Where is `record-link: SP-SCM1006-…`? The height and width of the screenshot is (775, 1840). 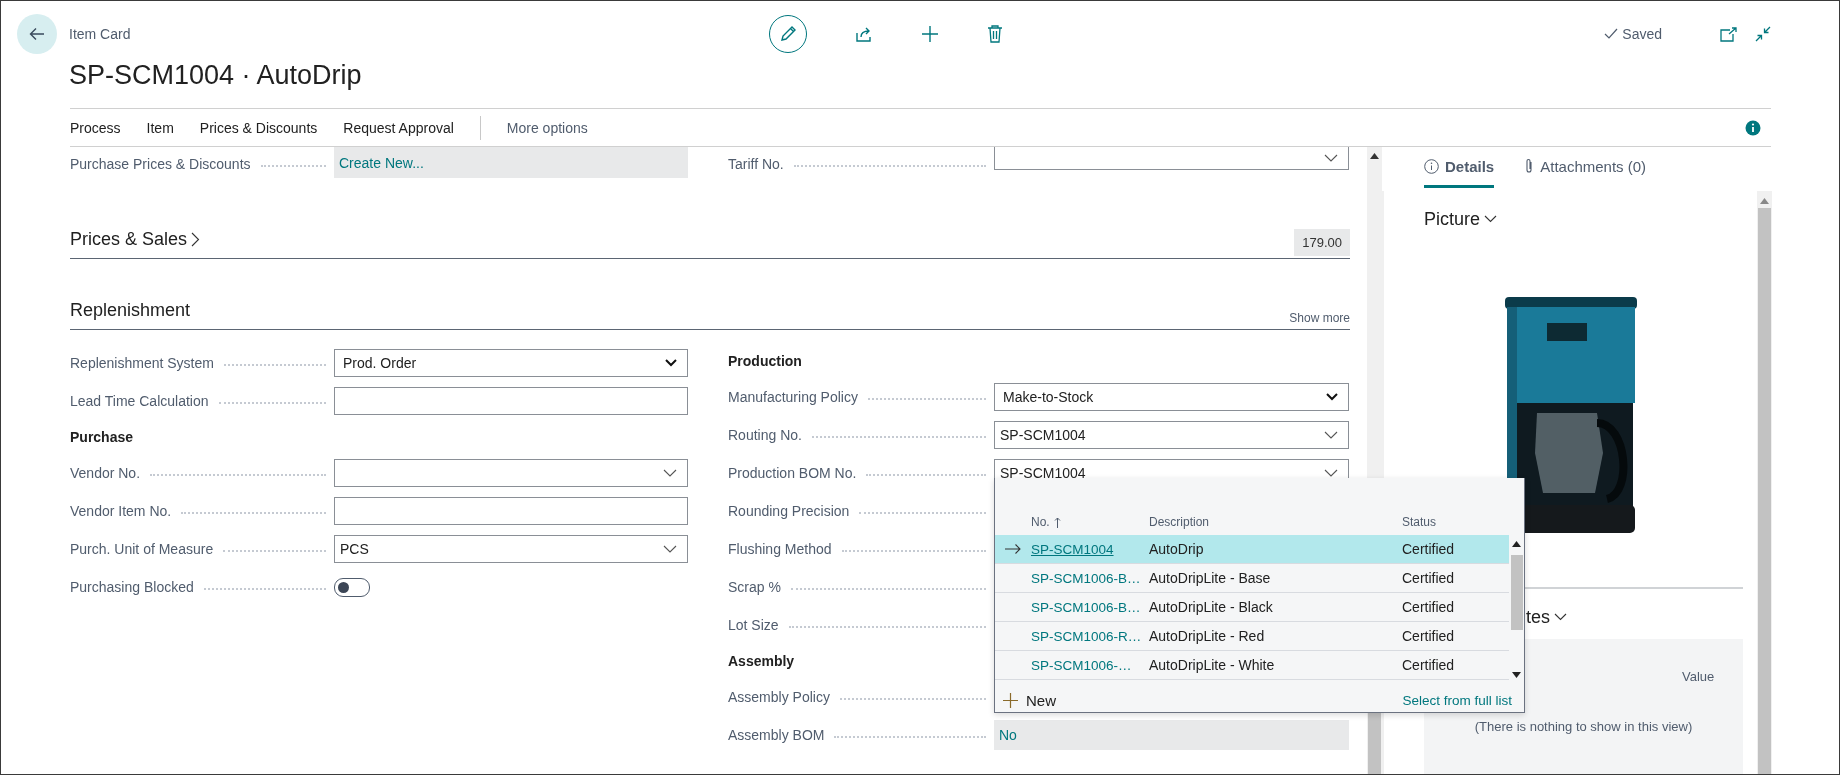
record-link: SP-SCM1006-… is located at coordinates (1081, 665).